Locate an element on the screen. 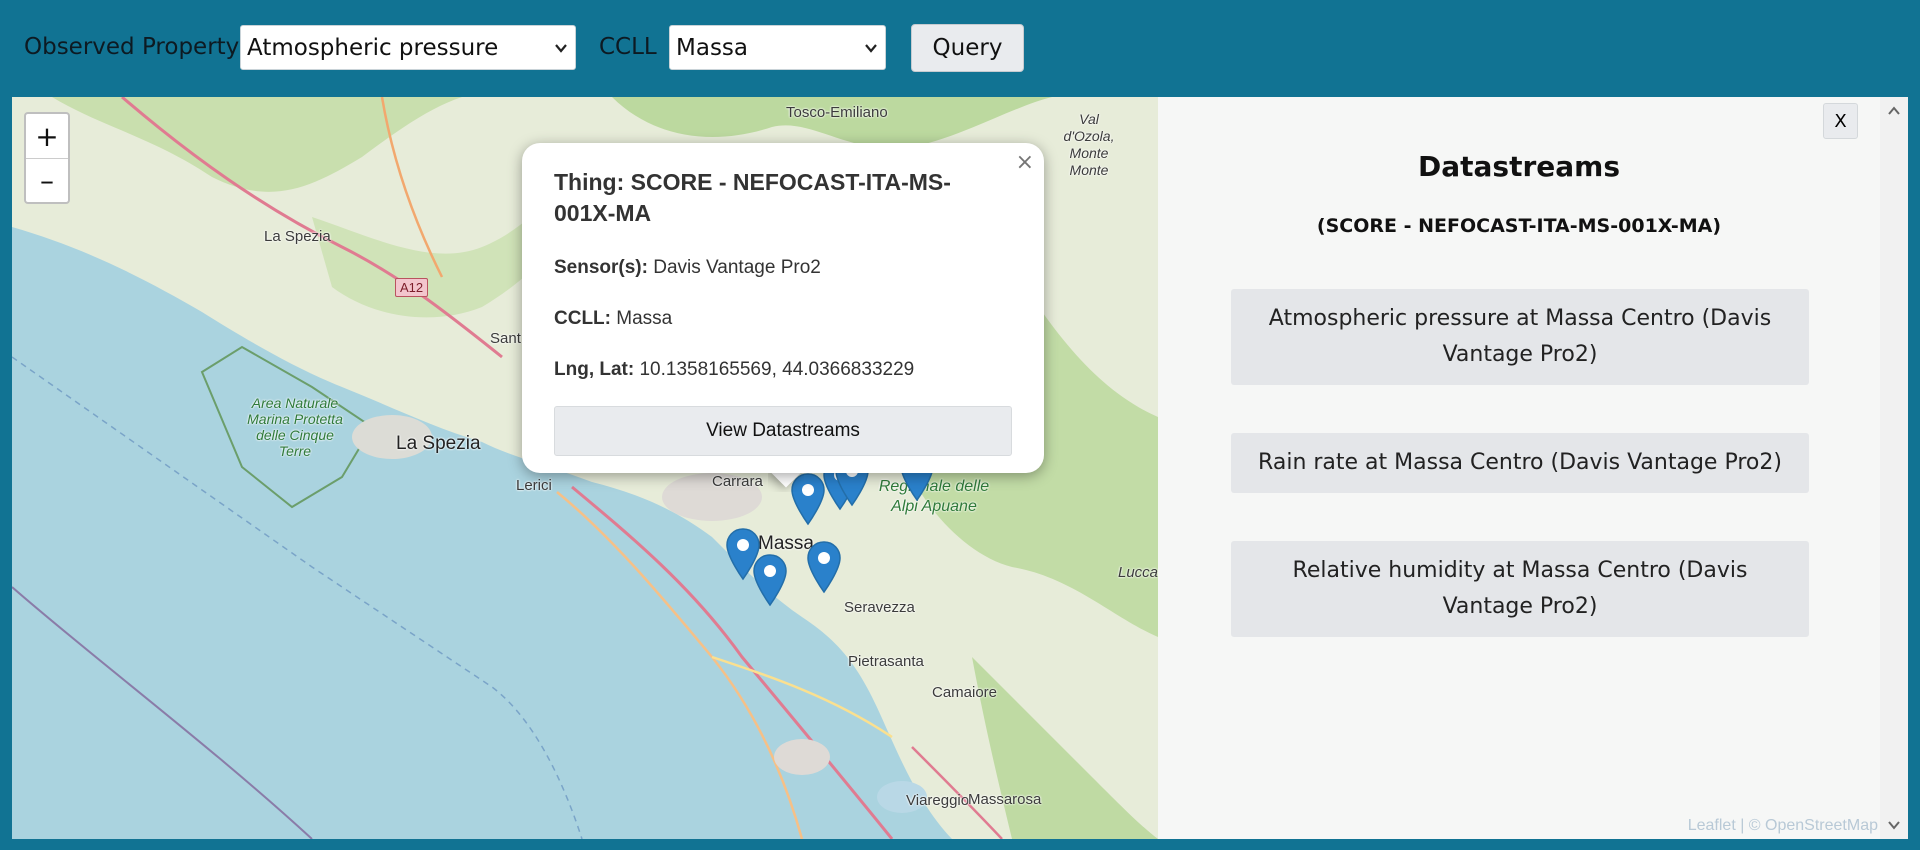 This screenshot has height=850, width=1920. popup-sensor-label: Sensor(s): is located at coordinates (601, 267).